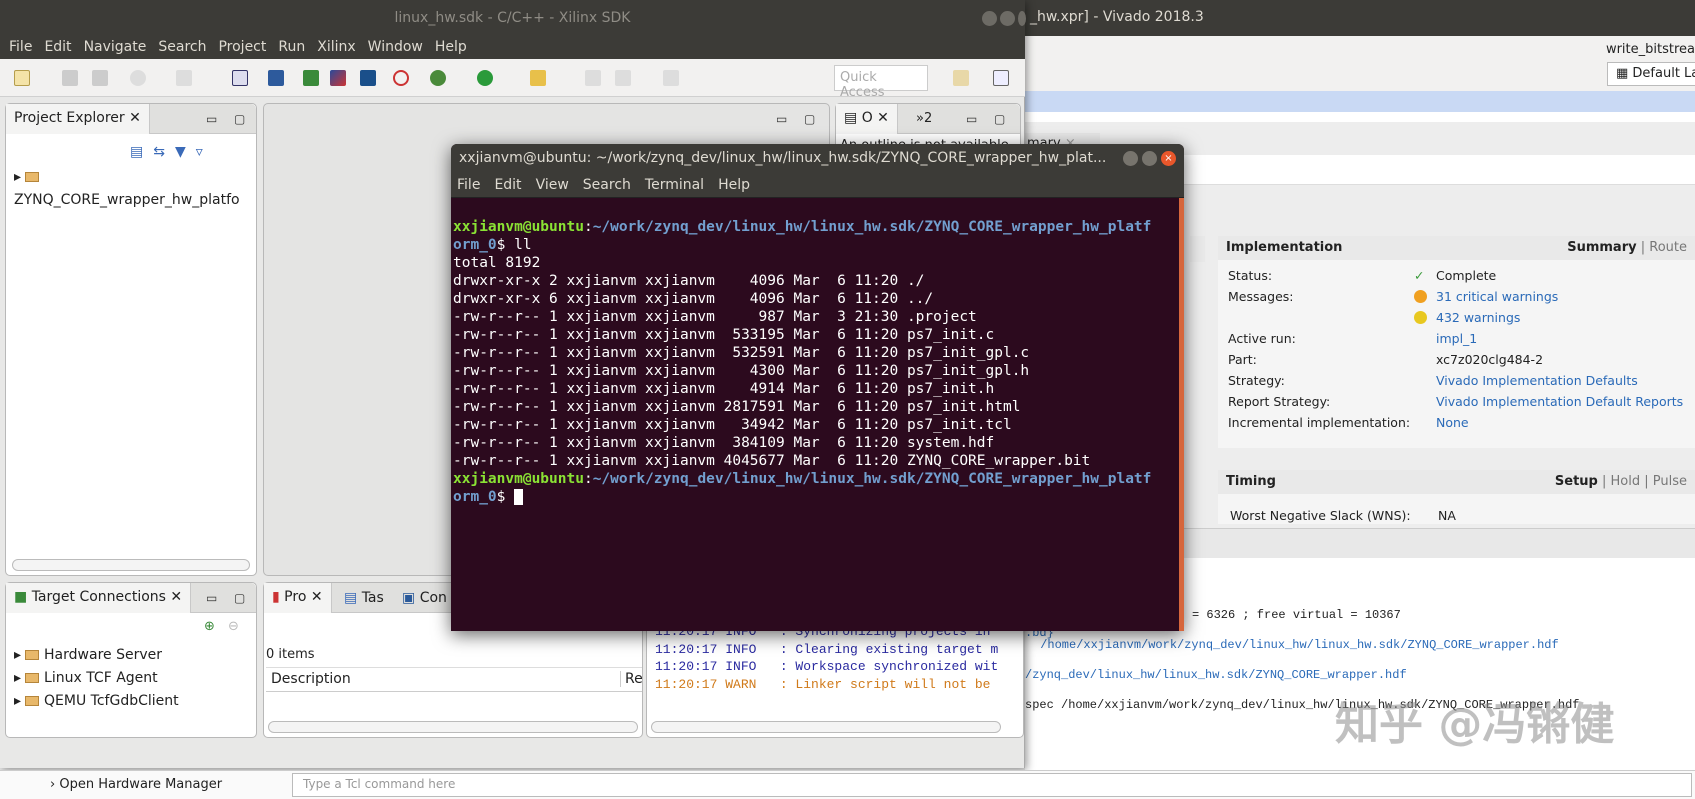 Image resolution: width=1695 pixels, height=799 pixels. What do you see at coordinates (623, 78) in the screenshot?
I see `prev-icon` at bounding box center [623, 78].